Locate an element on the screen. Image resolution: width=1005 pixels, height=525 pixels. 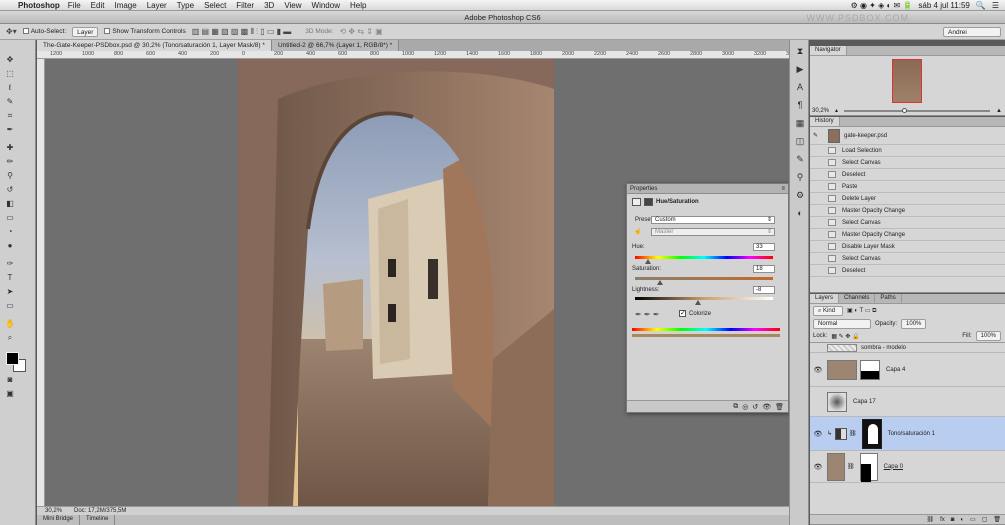
zoom-in-icon: ▲ is located at coordinates (999, 111).